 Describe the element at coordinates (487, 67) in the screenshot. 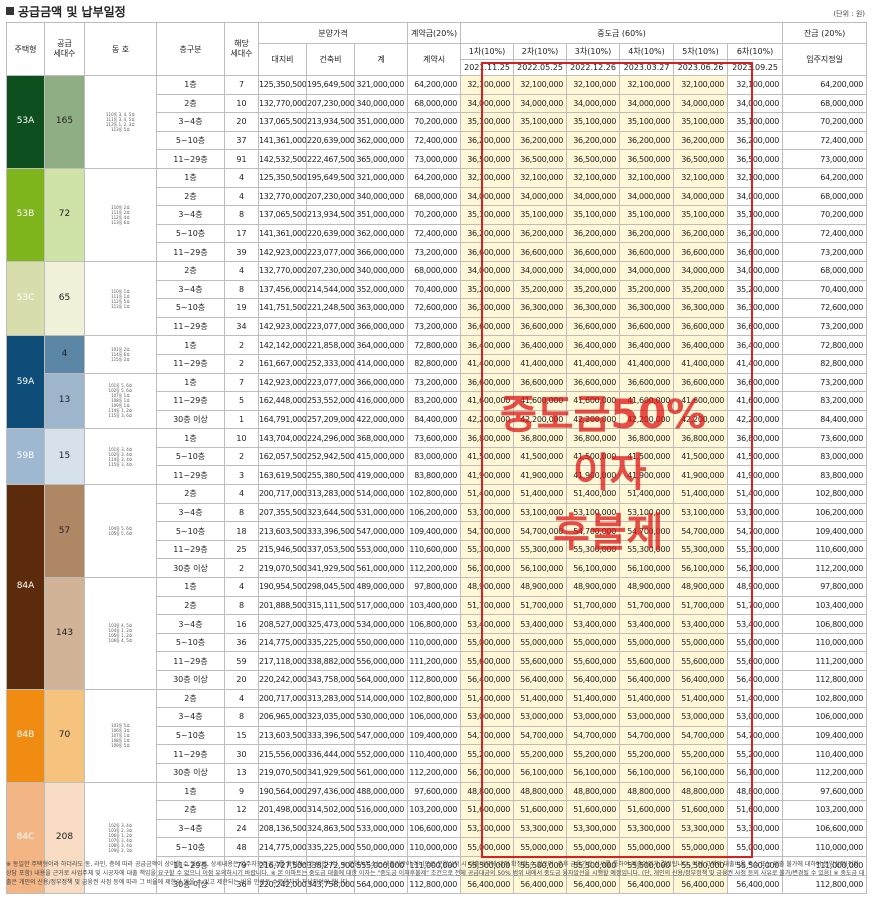

I see `header-date-1: 2021.11.25` at that location.